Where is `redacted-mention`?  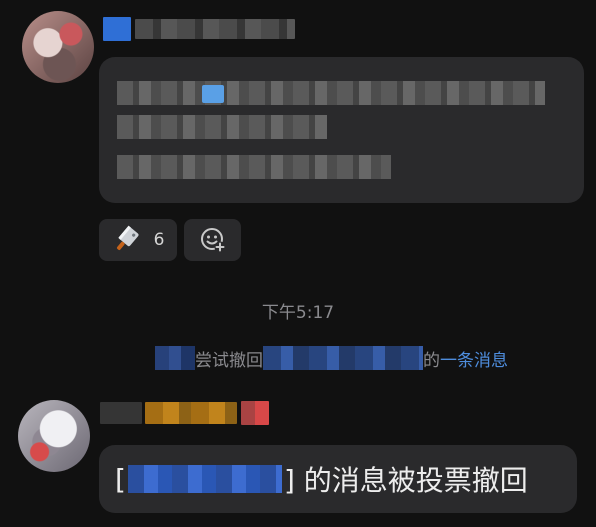 redacted-mention is located at coordinates (204, 479).